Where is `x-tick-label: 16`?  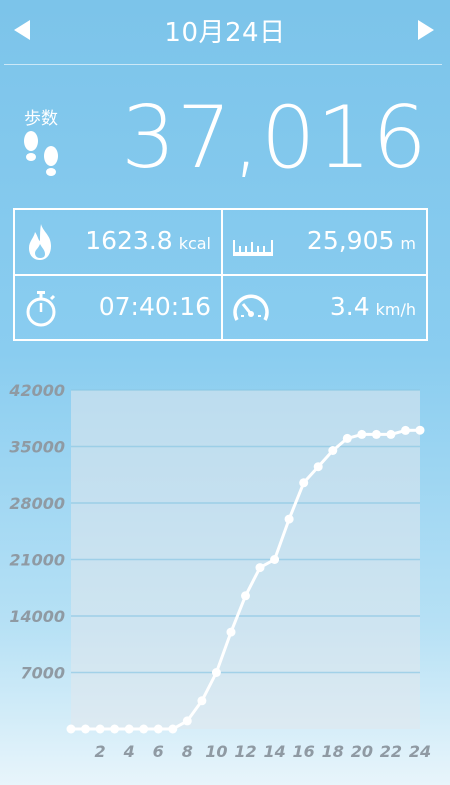 x-tick-label: 16 is located at coordinates (304, 751).